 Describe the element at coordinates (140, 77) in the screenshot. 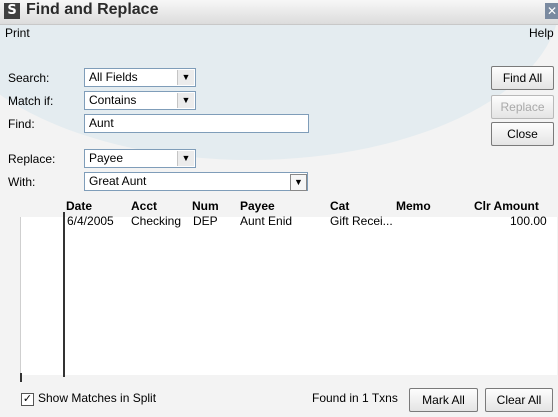

I see `search-select: All Fields ▼` at that location.